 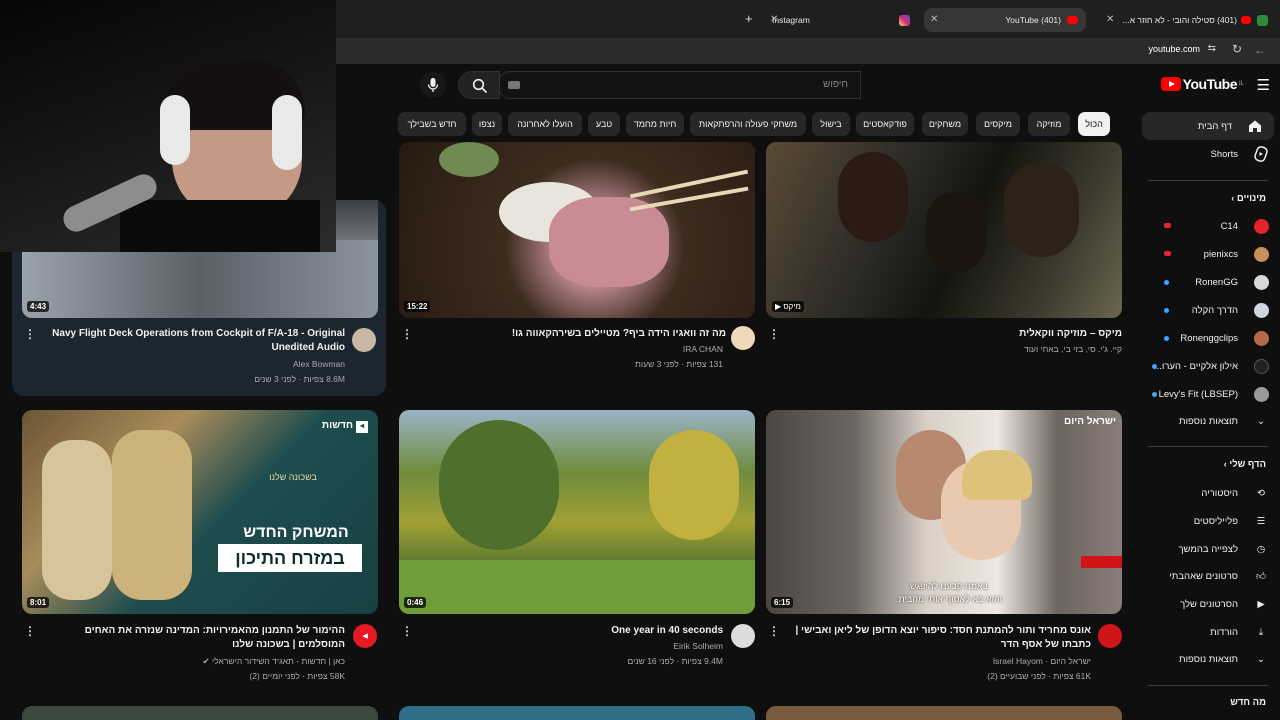 I want to click on chip-cooking: בישול, so click(x=831, y=124).